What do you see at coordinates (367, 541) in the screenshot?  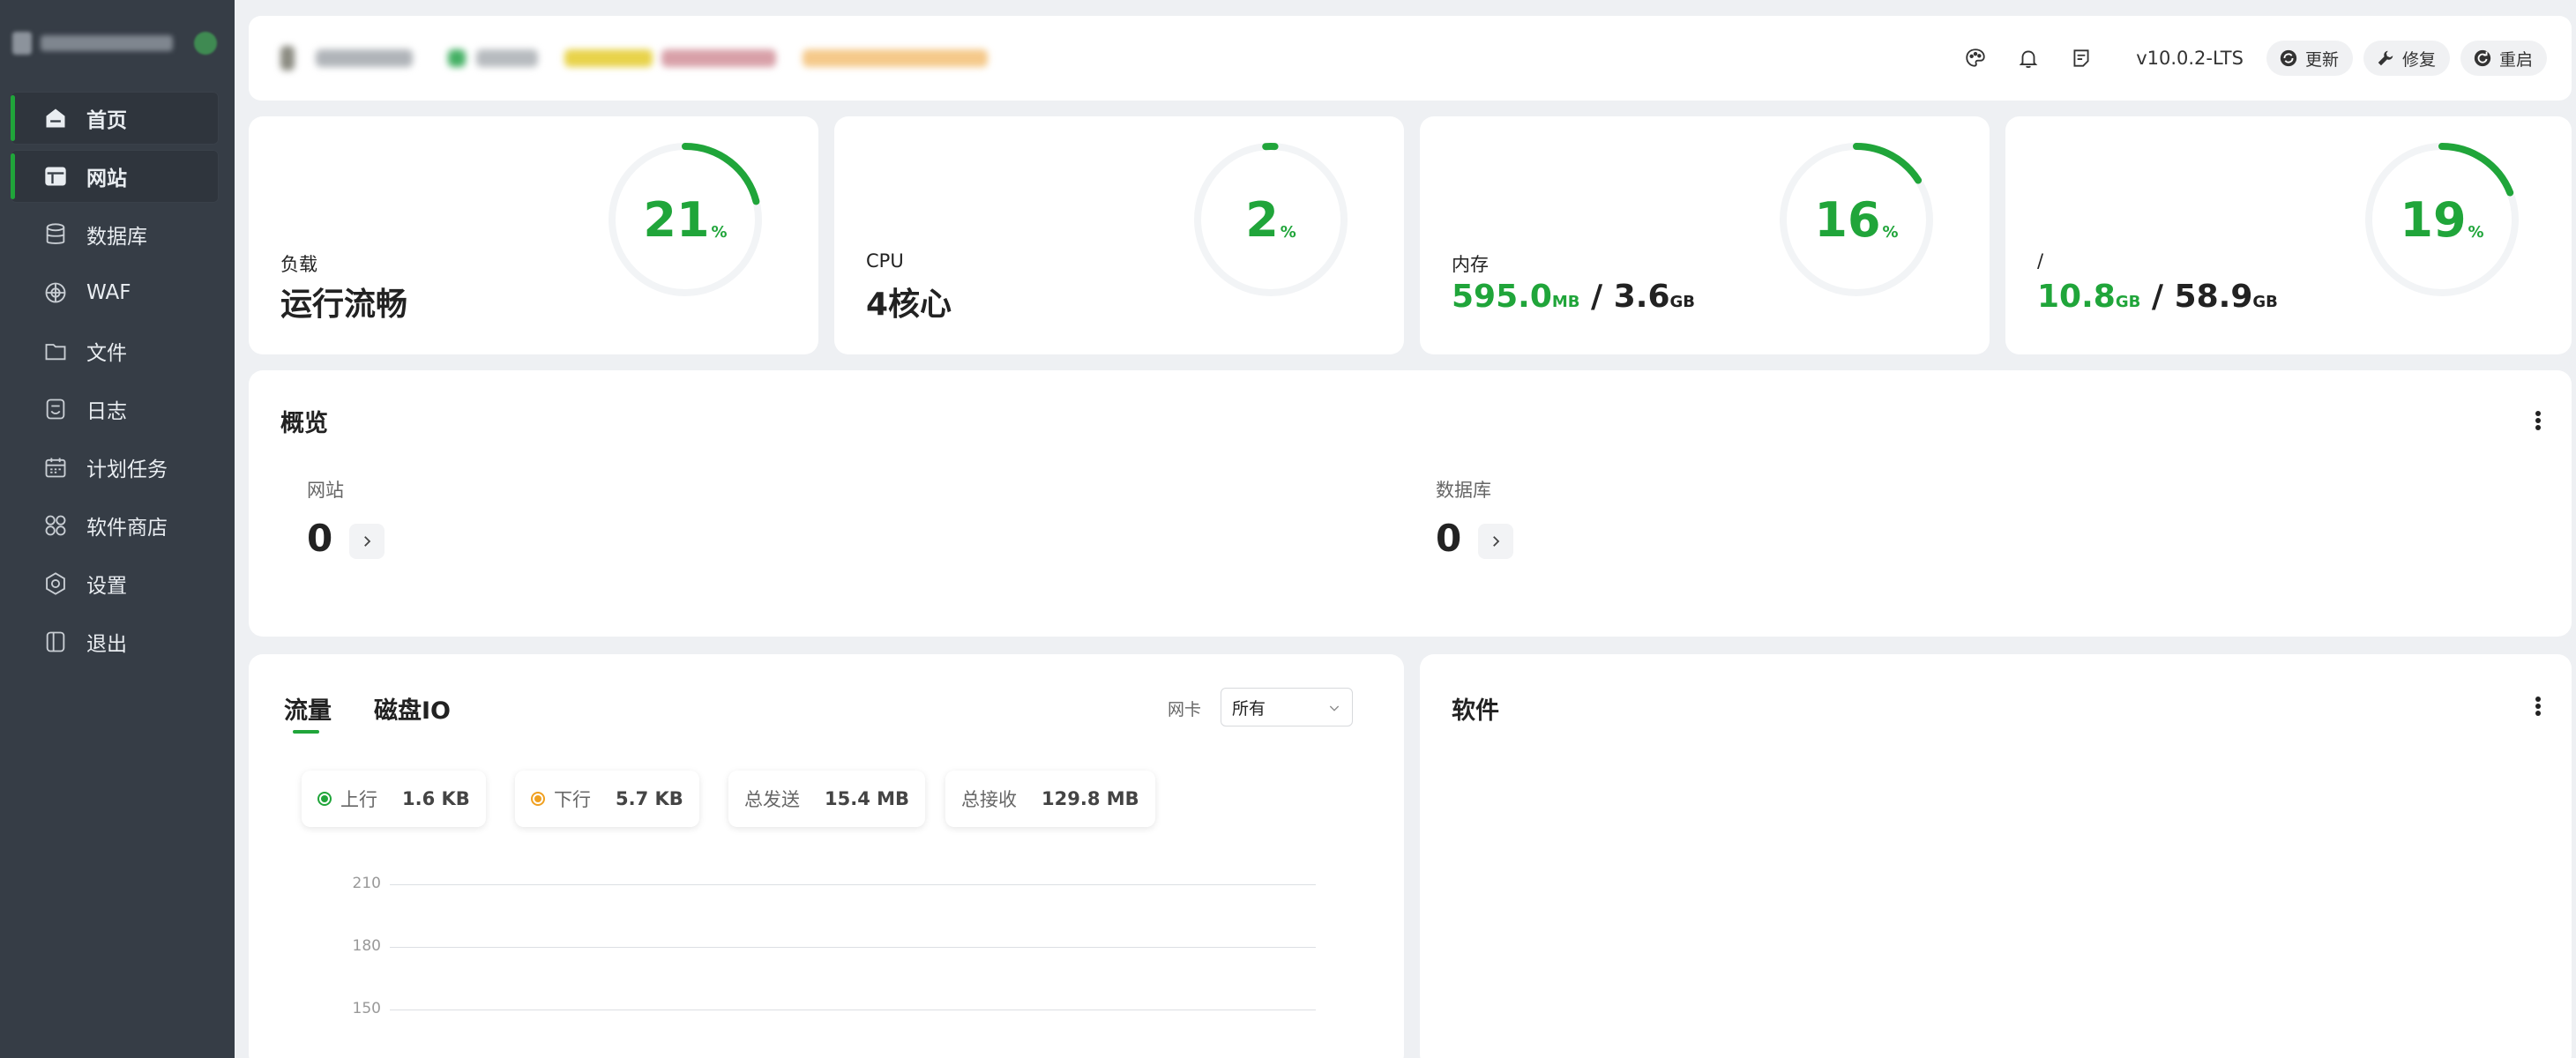 I see `sites-chevron-right-icon` at bounding box center [367, 541].